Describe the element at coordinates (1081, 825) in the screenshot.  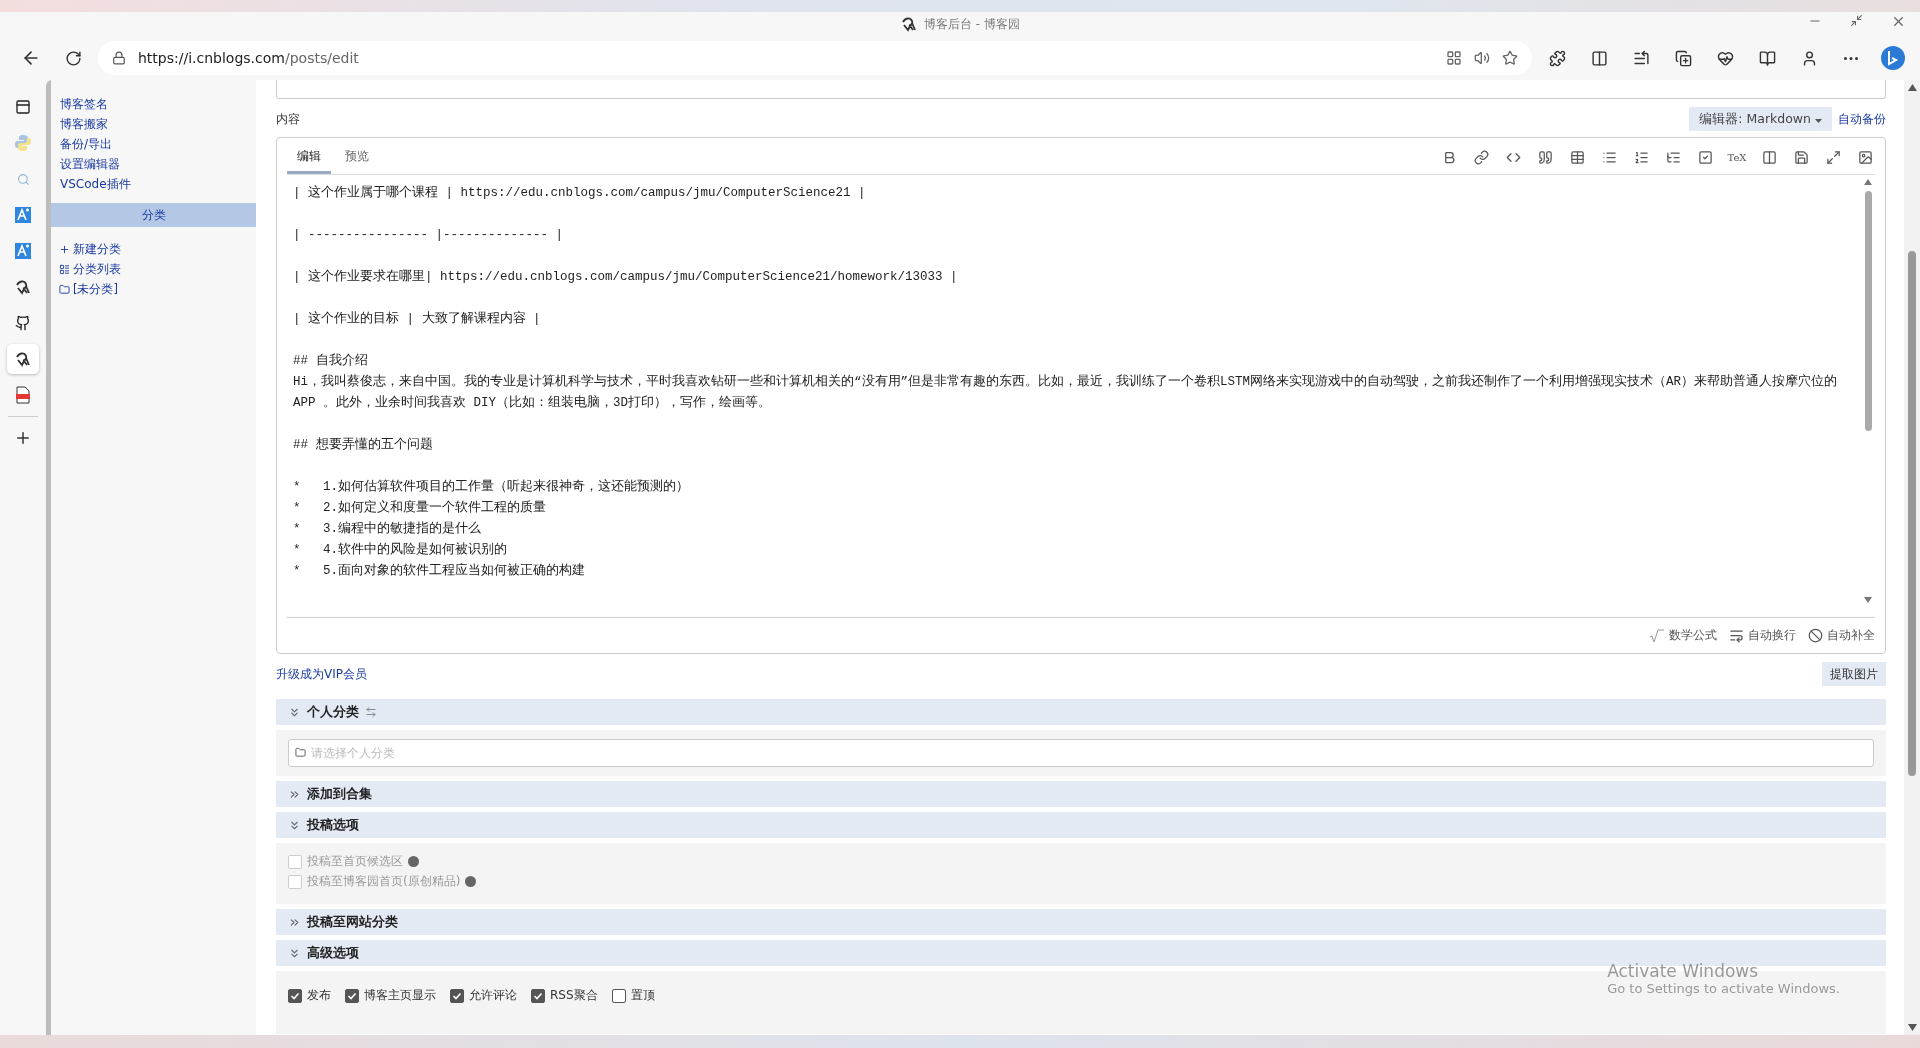
I see `section-header: 投稿选项` at that location.